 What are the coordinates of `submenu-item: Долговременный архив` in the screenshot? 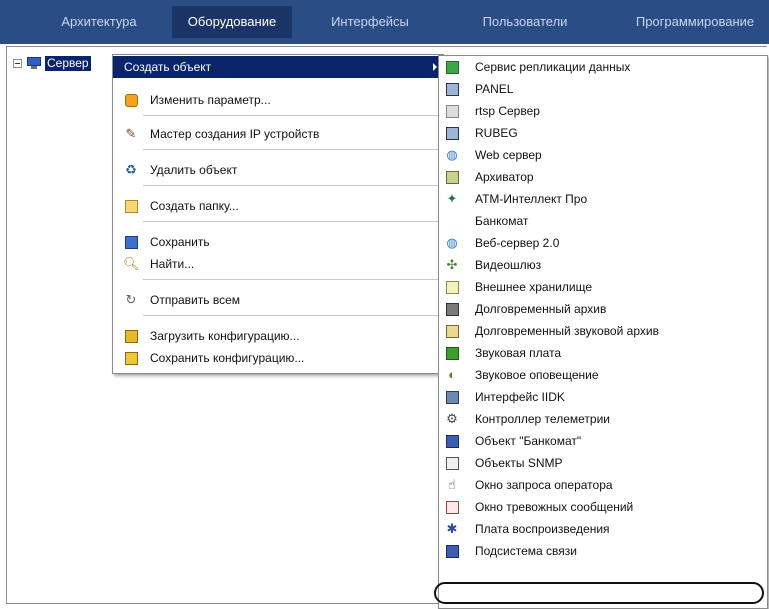 It's located at (603, 309).